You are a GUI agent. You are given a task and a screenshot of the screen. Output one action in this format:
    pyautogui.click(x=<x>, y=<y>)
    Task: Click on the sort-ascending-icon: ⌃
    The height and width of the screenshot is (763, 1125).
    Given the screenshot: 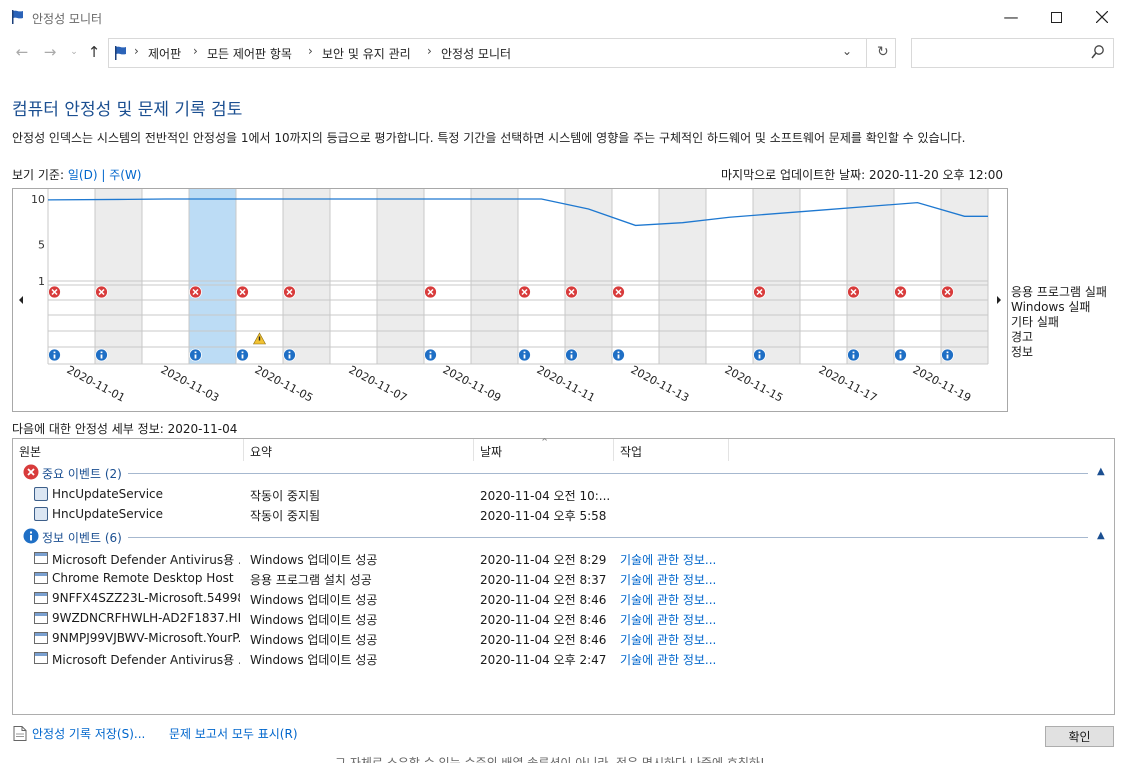 What is the action you would take?
    pyautogui.click(x=545, y=442)
    